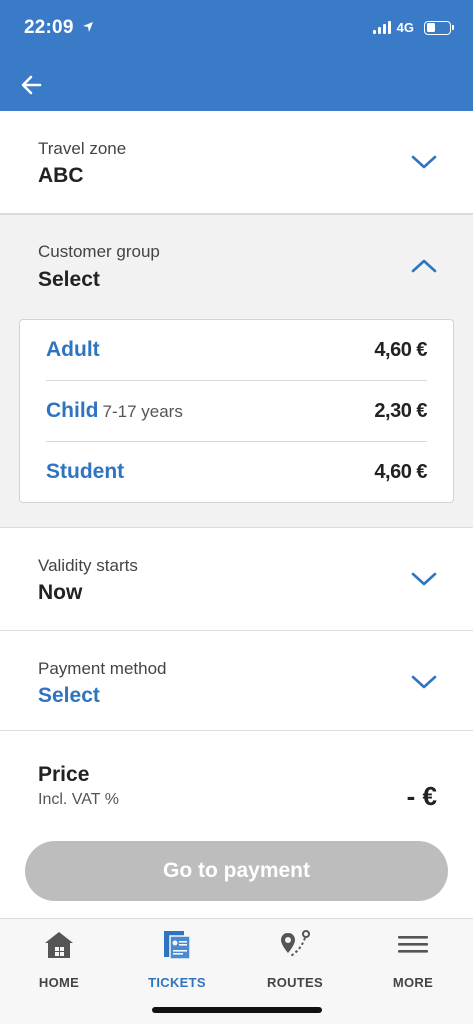  I want to click on tickets-icon, so click(177, 945).